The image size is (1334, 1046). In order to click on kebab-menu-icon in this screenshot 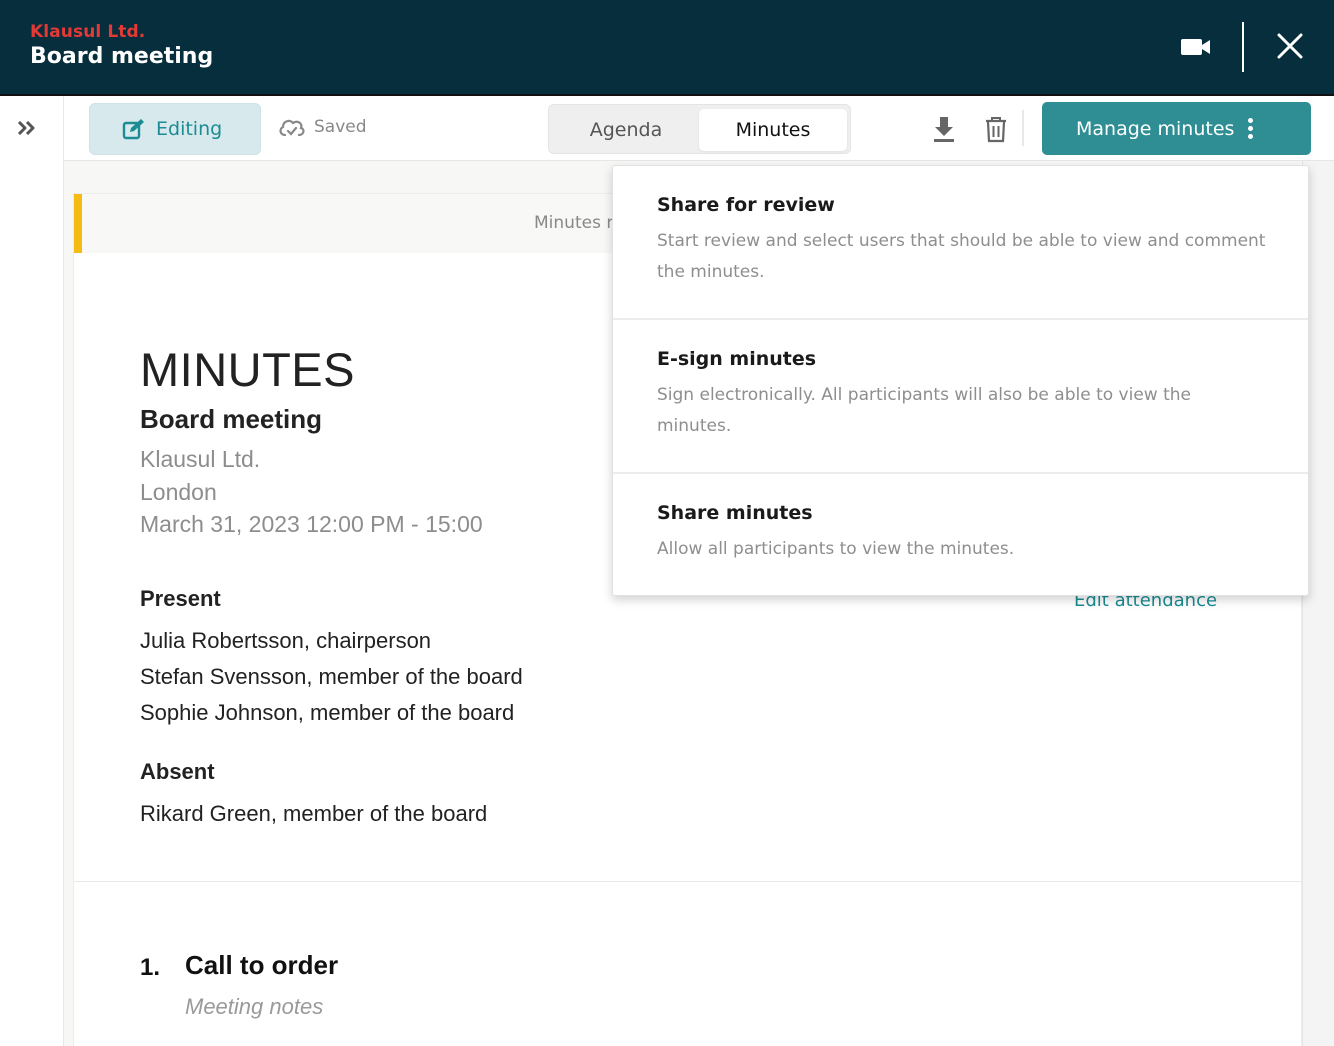, I will do `click(1251, 128)`.